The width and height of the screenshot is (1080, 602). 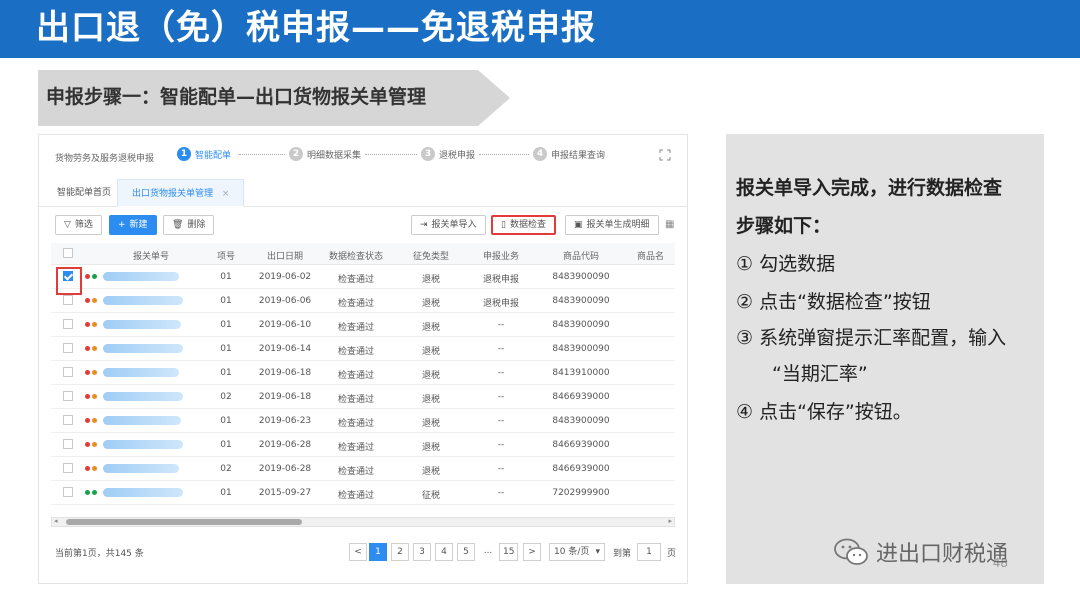 What do you see at coordinates (363, 421) in the screenshot?
I see `table-row: 01 2019-06-23 检查通过 退税 -- 8483900090` at bounding box center [363, 421].